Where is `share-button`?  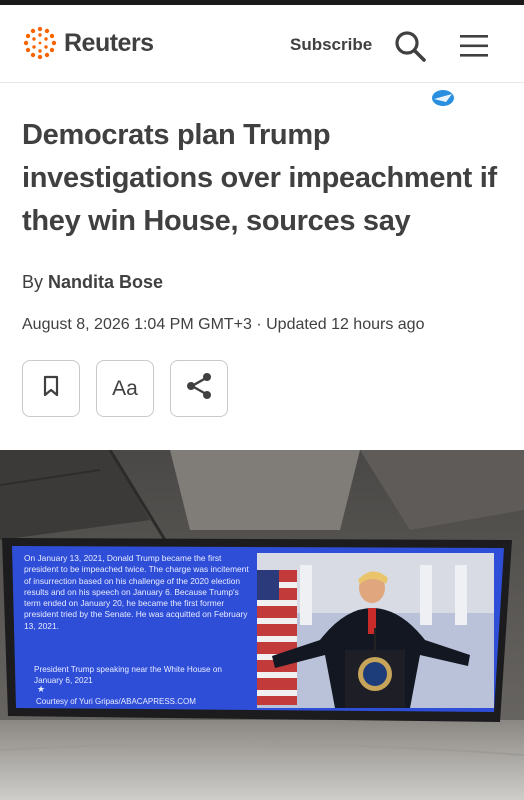
share-button is located at coordinates (199, 388).